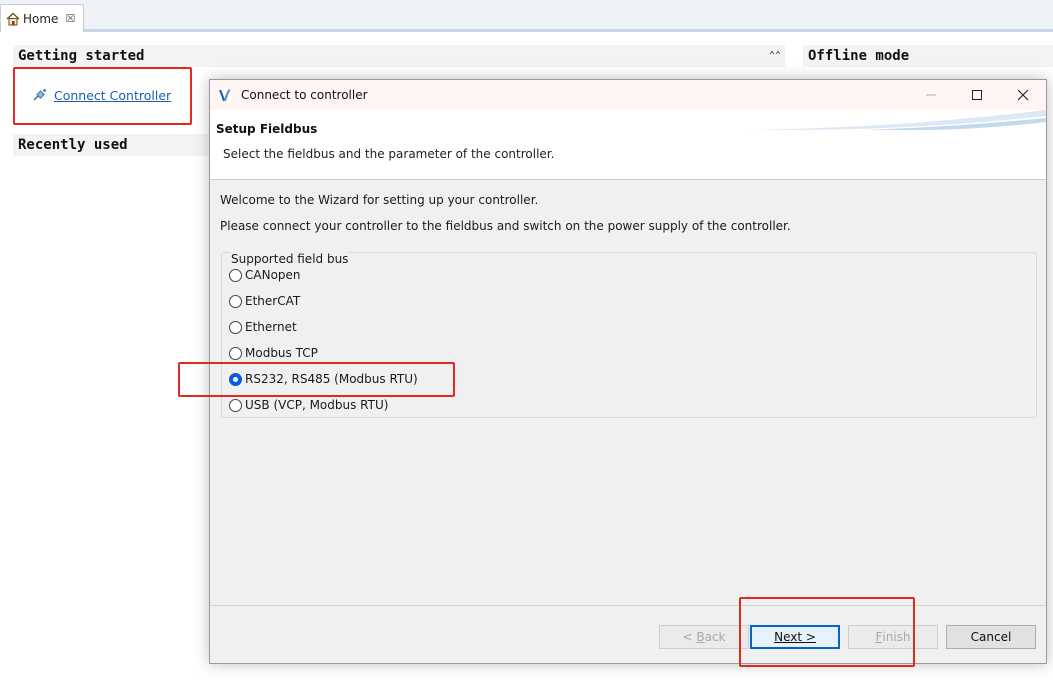  What do you see at coordinates (331, 379) in the screenshot?
I see `radio-label: RS232, RS485 (Modbus RTU)` at bounding box center [331, 379].